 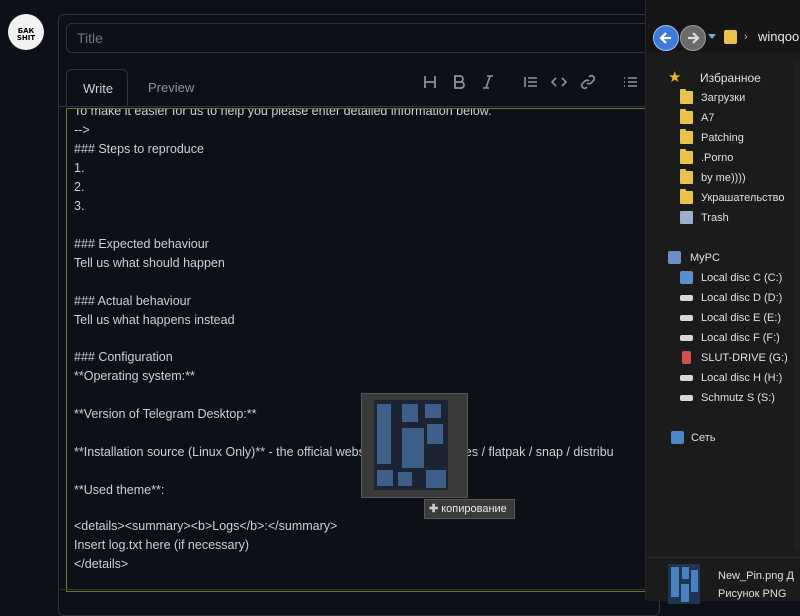 I want to click on text-line: Insert log.txt here (if necessary), so click(x=162, y=545).